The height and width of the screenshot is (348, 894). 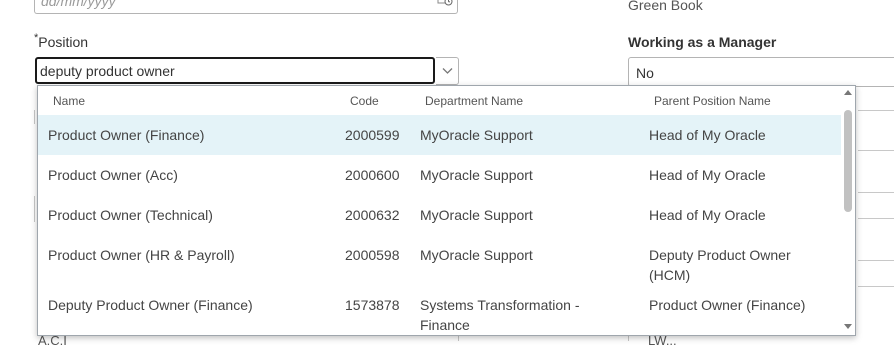 I want to click on row-name: Deputy Product Owner (Finance), so click(x=150, y=305).